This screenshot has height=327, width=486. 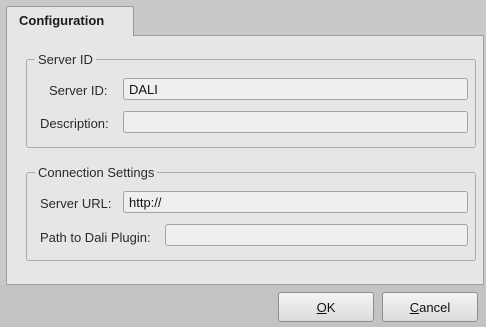 What do you see at coordinates (331, 307) in the screenshot?
I see `ok-button-label-rest: K` at bounding box center [331, 307].